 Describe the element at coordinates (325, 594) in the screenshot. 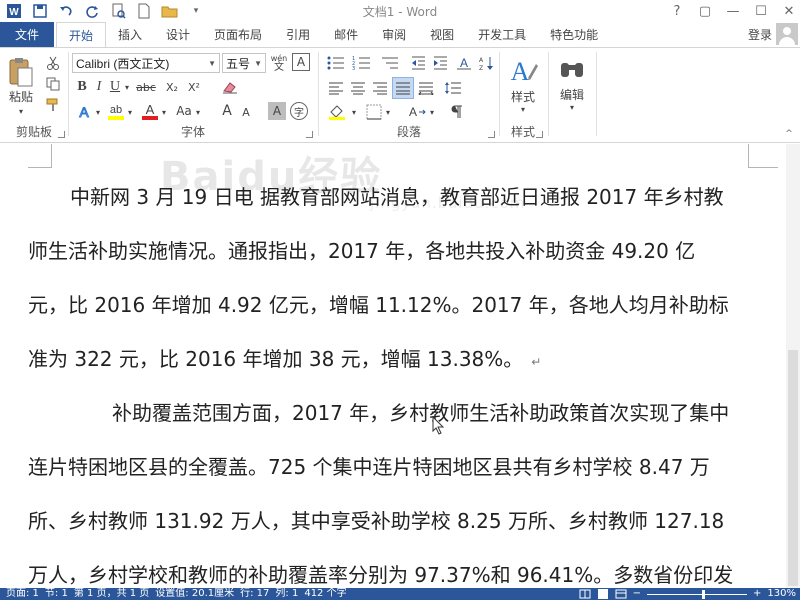

I see `status-word-count: 412 个字` at that location.